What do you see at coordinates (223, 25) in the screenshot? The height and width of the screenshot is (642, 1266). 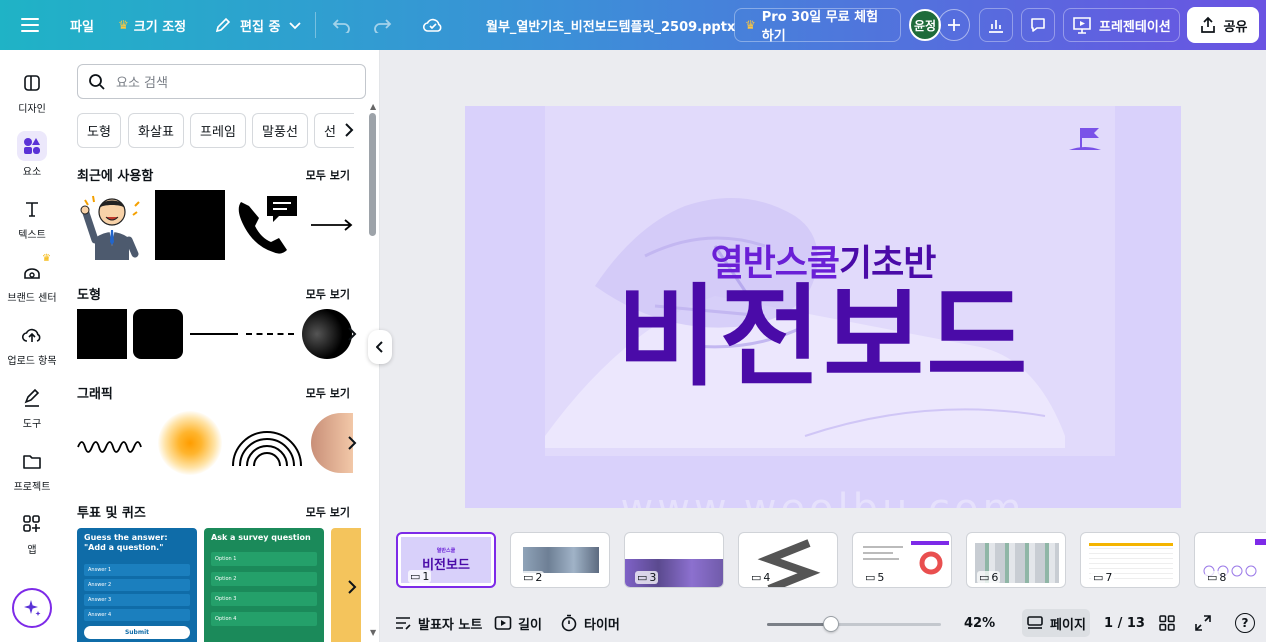 I see `pencil-icon` at bounding box center [223, 25].